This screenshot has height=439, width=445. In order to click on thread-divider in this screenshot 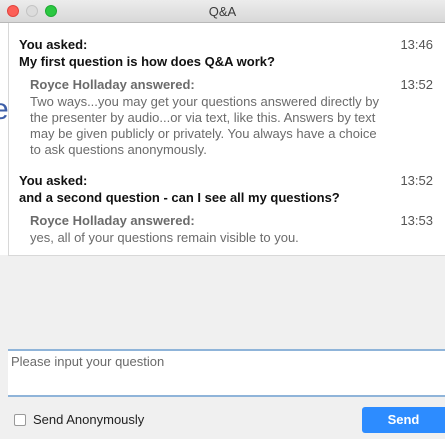, I will do `click(226, 255)`.